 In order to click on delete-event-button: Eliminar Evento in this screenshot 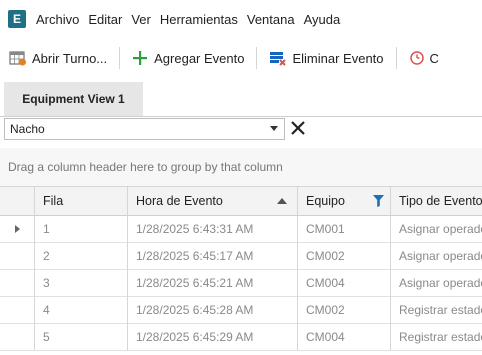, I will do `click(326, 58)`.